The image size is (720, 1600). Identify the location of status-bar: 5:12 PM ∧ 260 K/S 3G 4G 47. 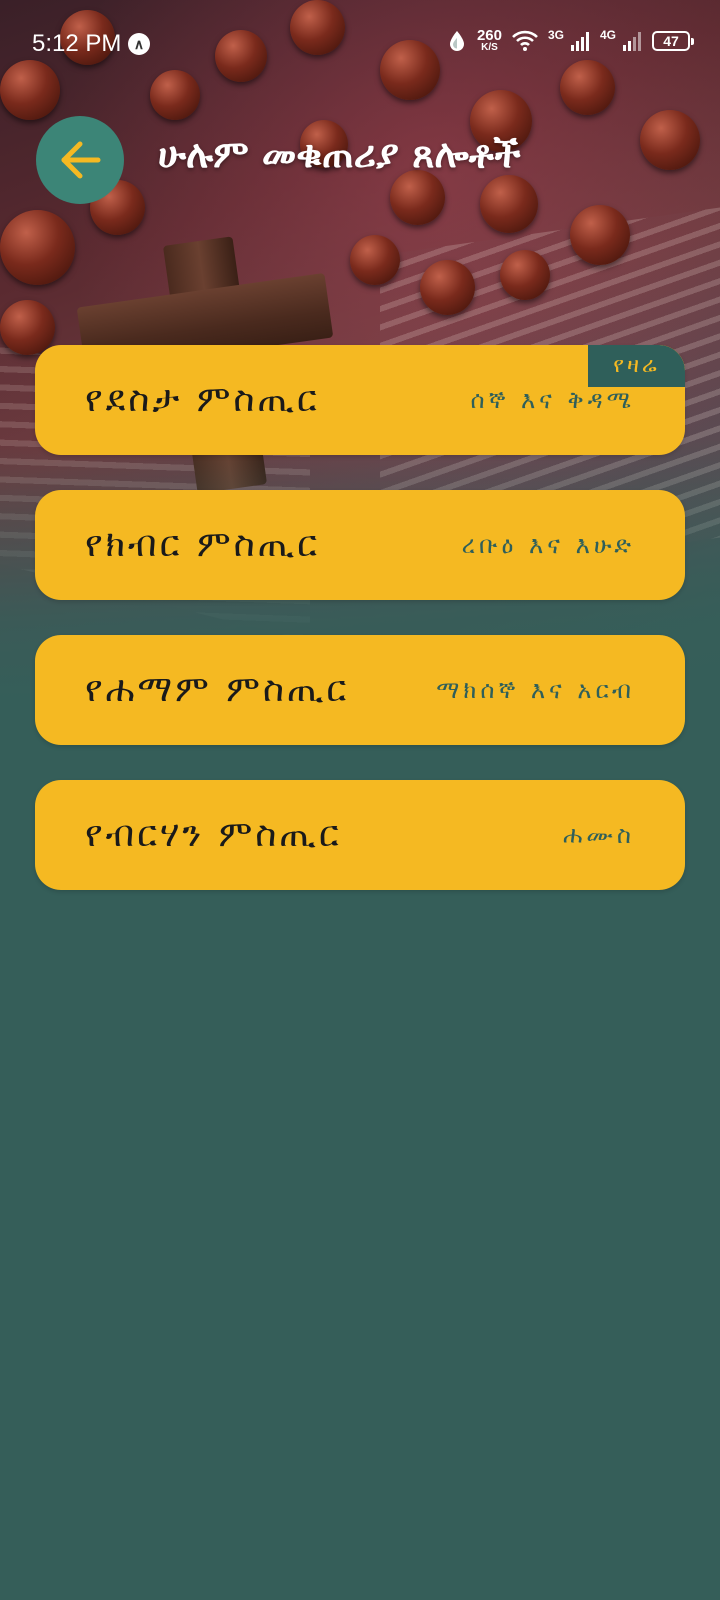
(360, 45).